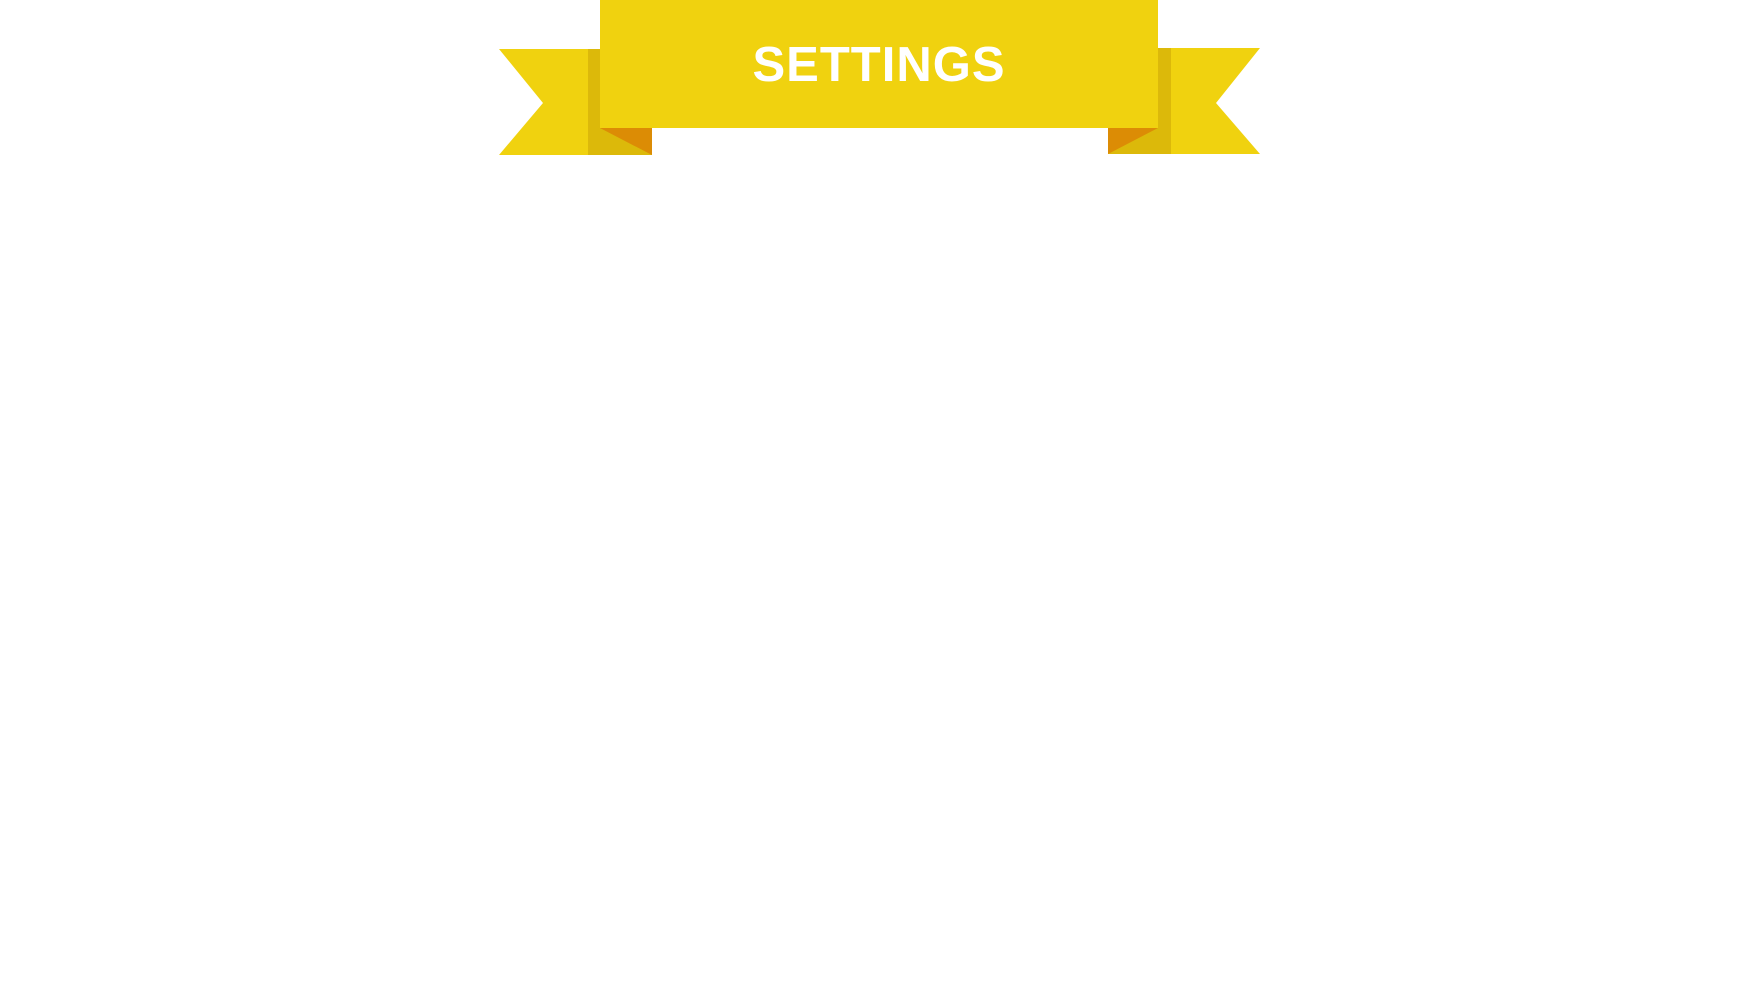  I want to click on ribbon-right-tail, so click(1209, 101).